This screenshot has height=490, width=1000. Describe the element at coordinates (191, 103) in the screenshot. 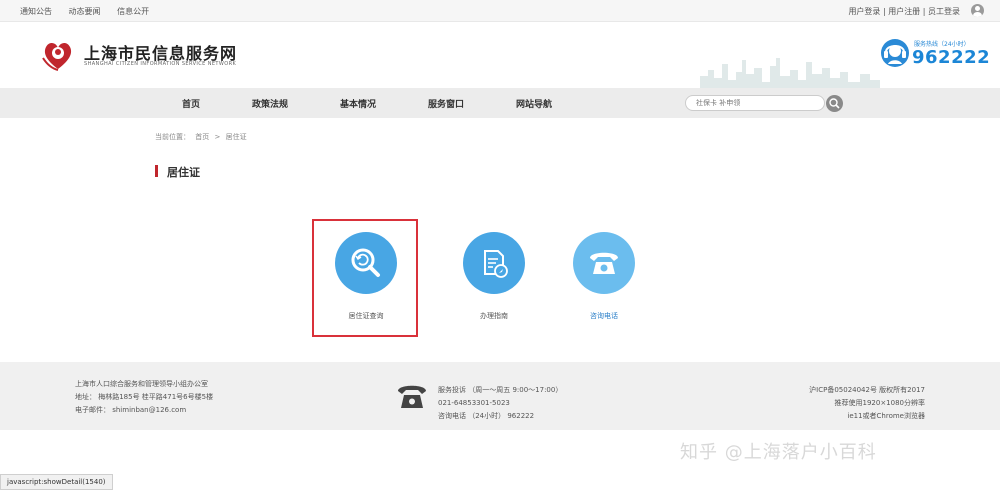

I see `nav-item-home: 首页` at that location.